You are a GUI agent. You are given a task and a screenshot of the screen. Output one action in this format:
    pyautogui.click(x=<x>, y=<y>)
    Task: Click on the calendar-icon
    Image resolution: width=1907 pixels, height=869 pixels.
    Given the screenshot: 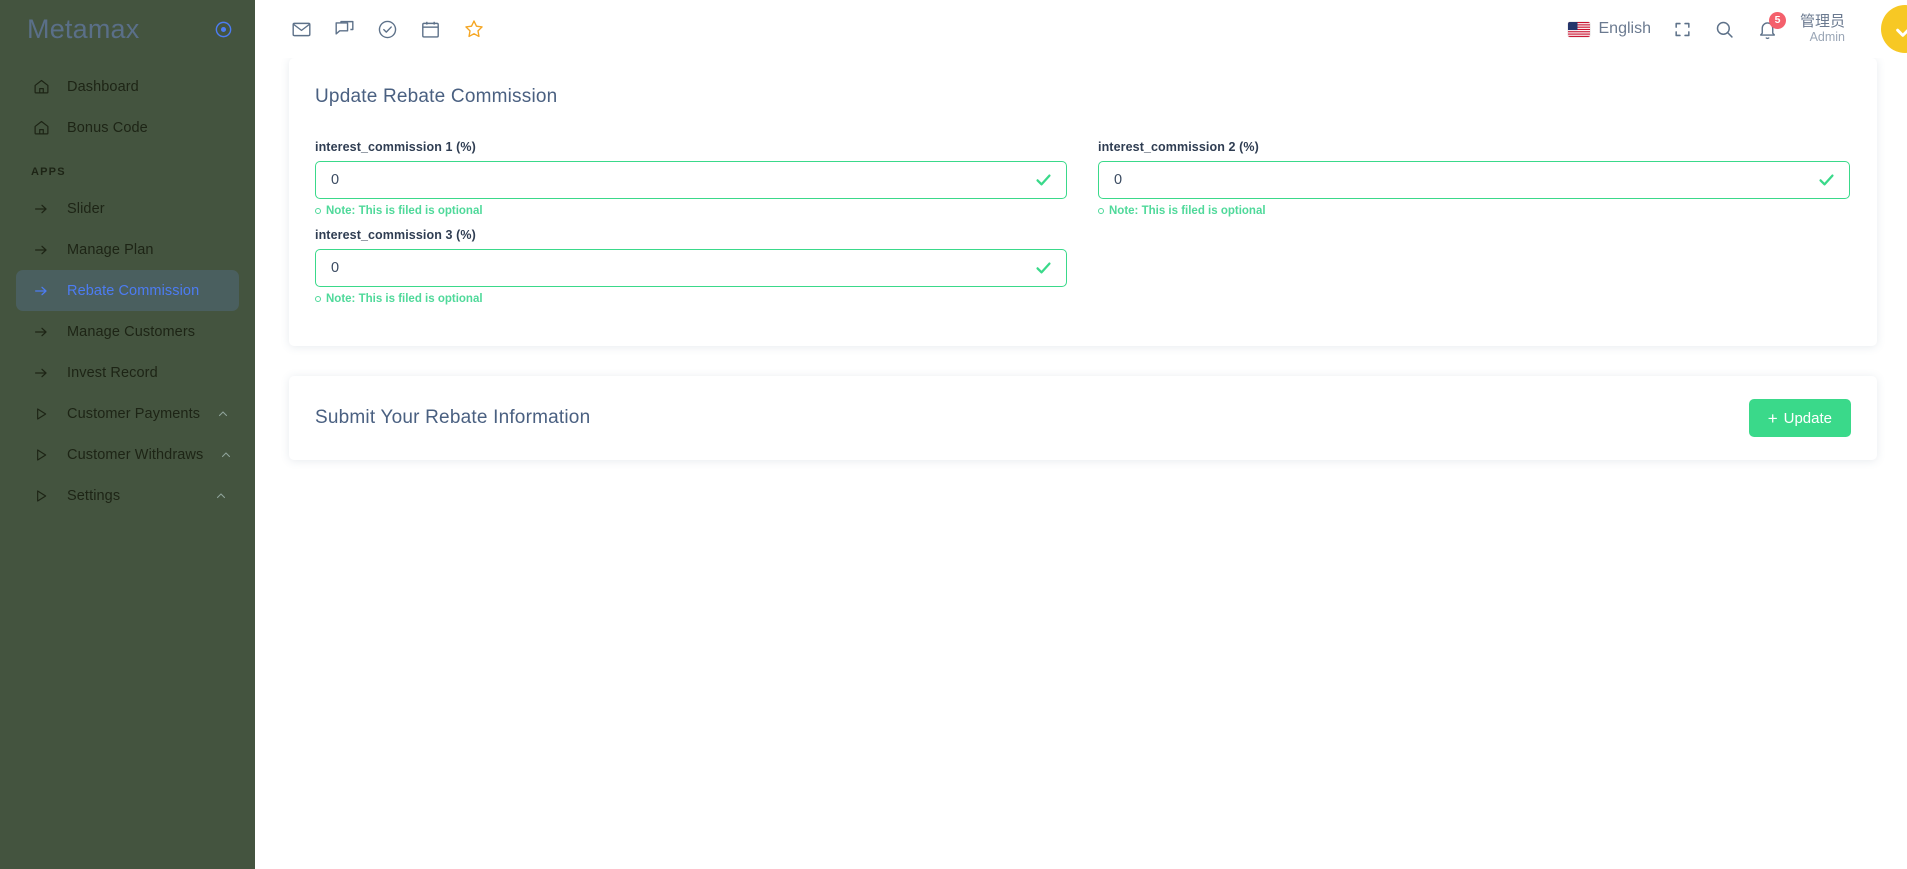 What is the action you would take?
    pyautogui.click(x=430, y=29)
    